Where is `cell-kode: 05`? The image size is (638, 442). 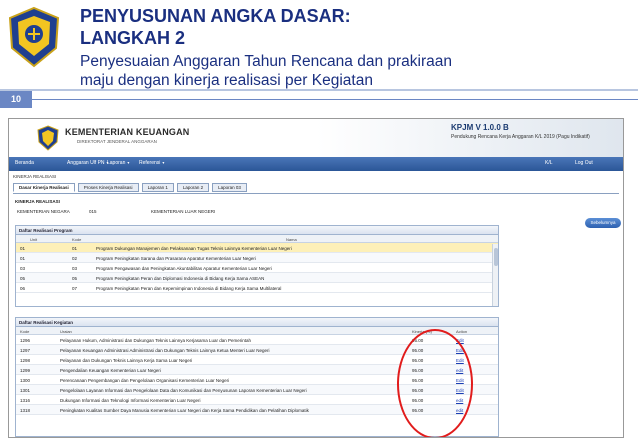 cell-kode: 05 is located at coordinates (75, 278).